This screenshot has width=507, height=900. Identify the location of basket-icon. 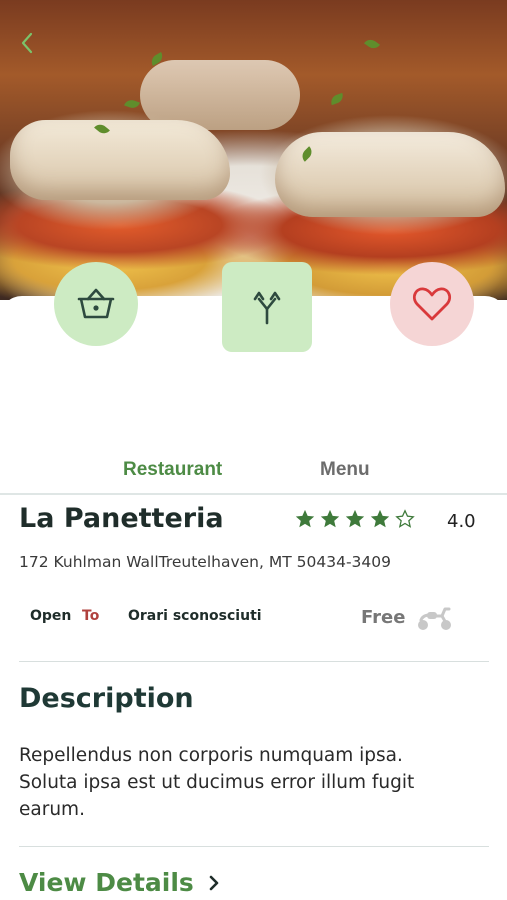
(96, 303).